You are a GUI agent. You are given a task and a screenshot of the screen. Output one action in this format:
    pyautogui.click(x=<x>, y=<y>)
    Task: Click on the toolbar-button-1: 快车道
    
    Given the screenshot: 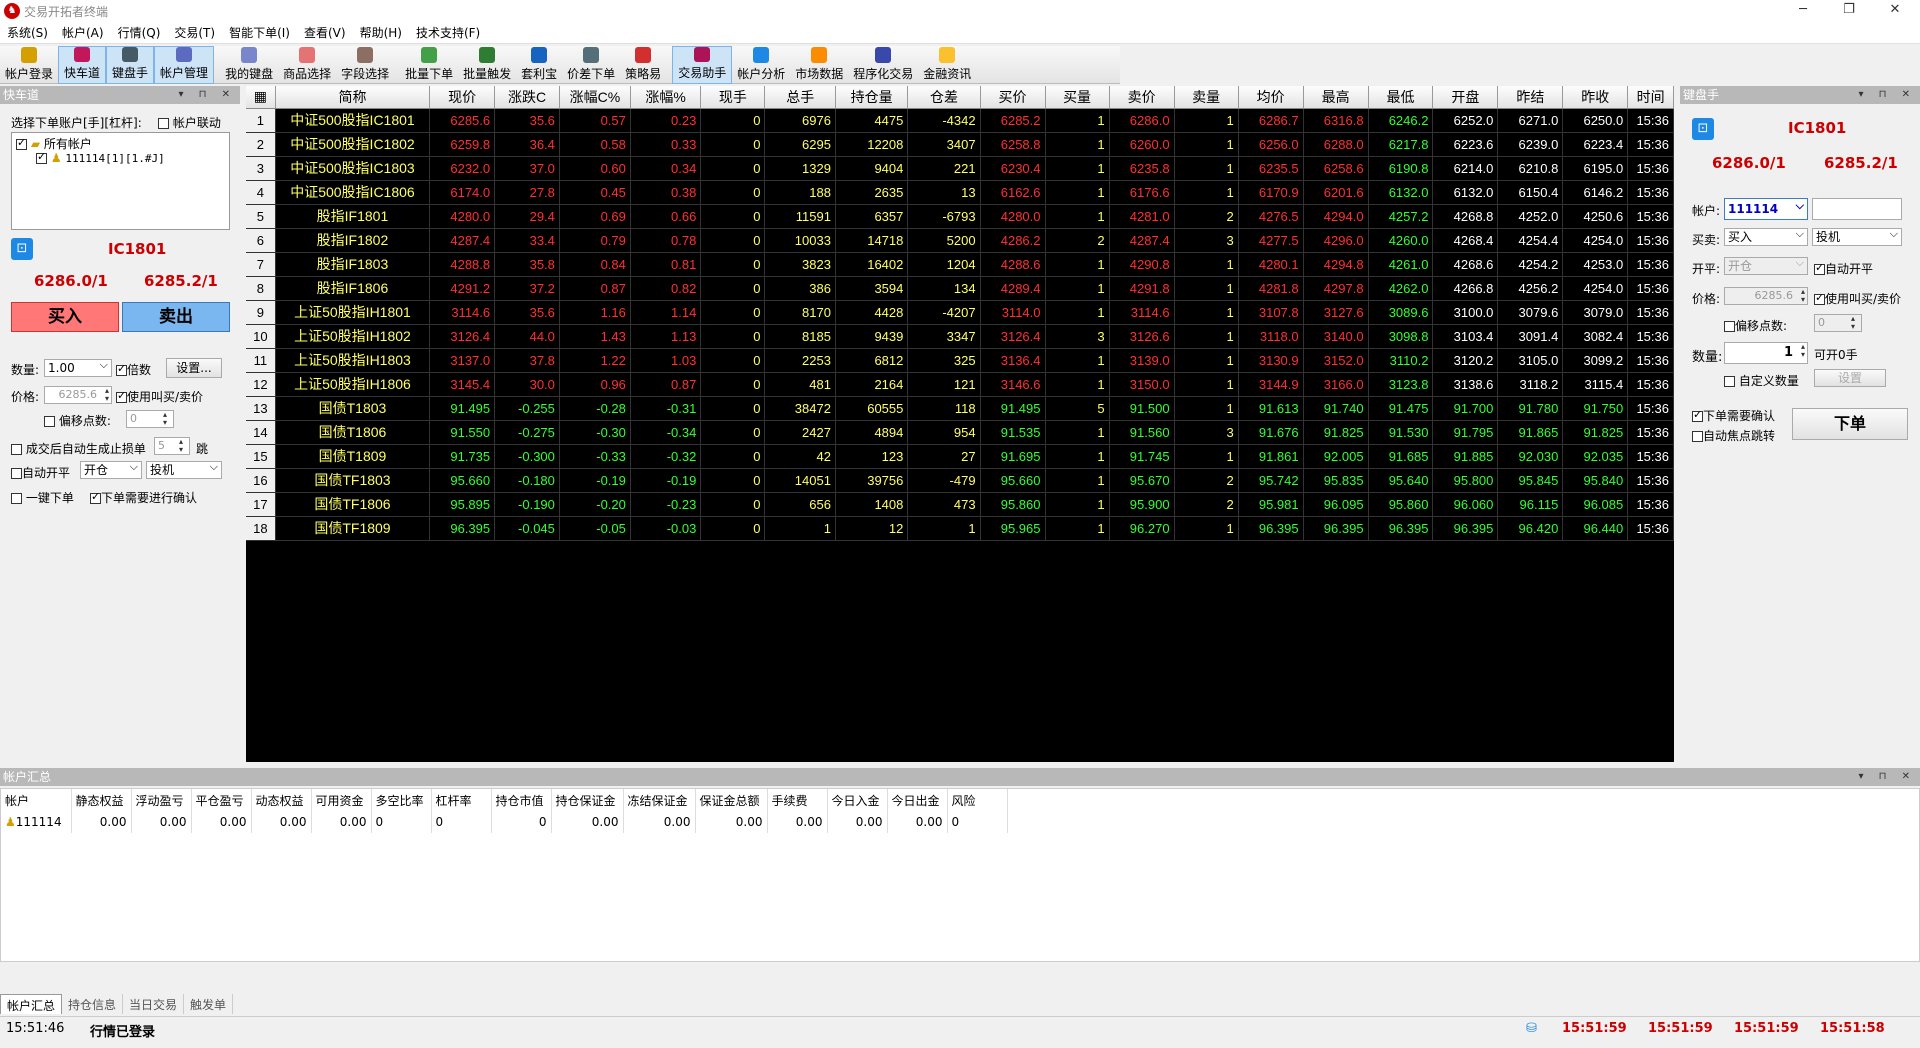 What is the action you would take?
    pyautogui.click(x=82, y=65)
    